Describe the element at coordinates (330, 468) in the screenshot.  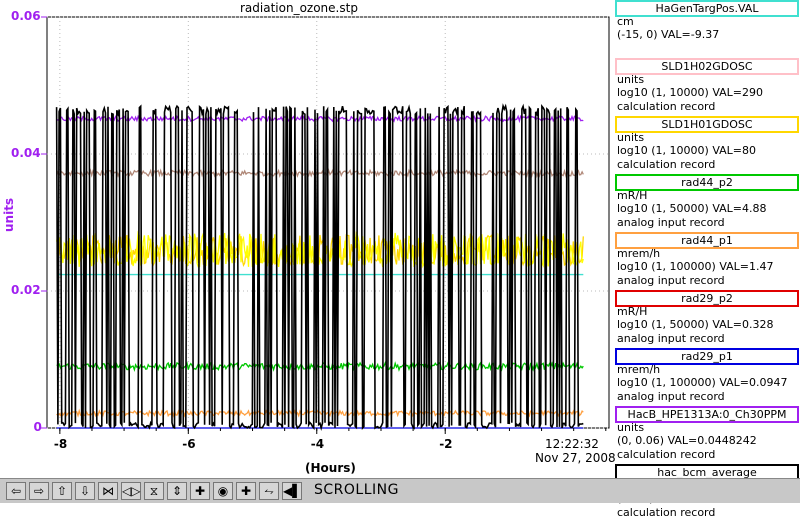
I see `x-axis-label: (Hours)` at that location.